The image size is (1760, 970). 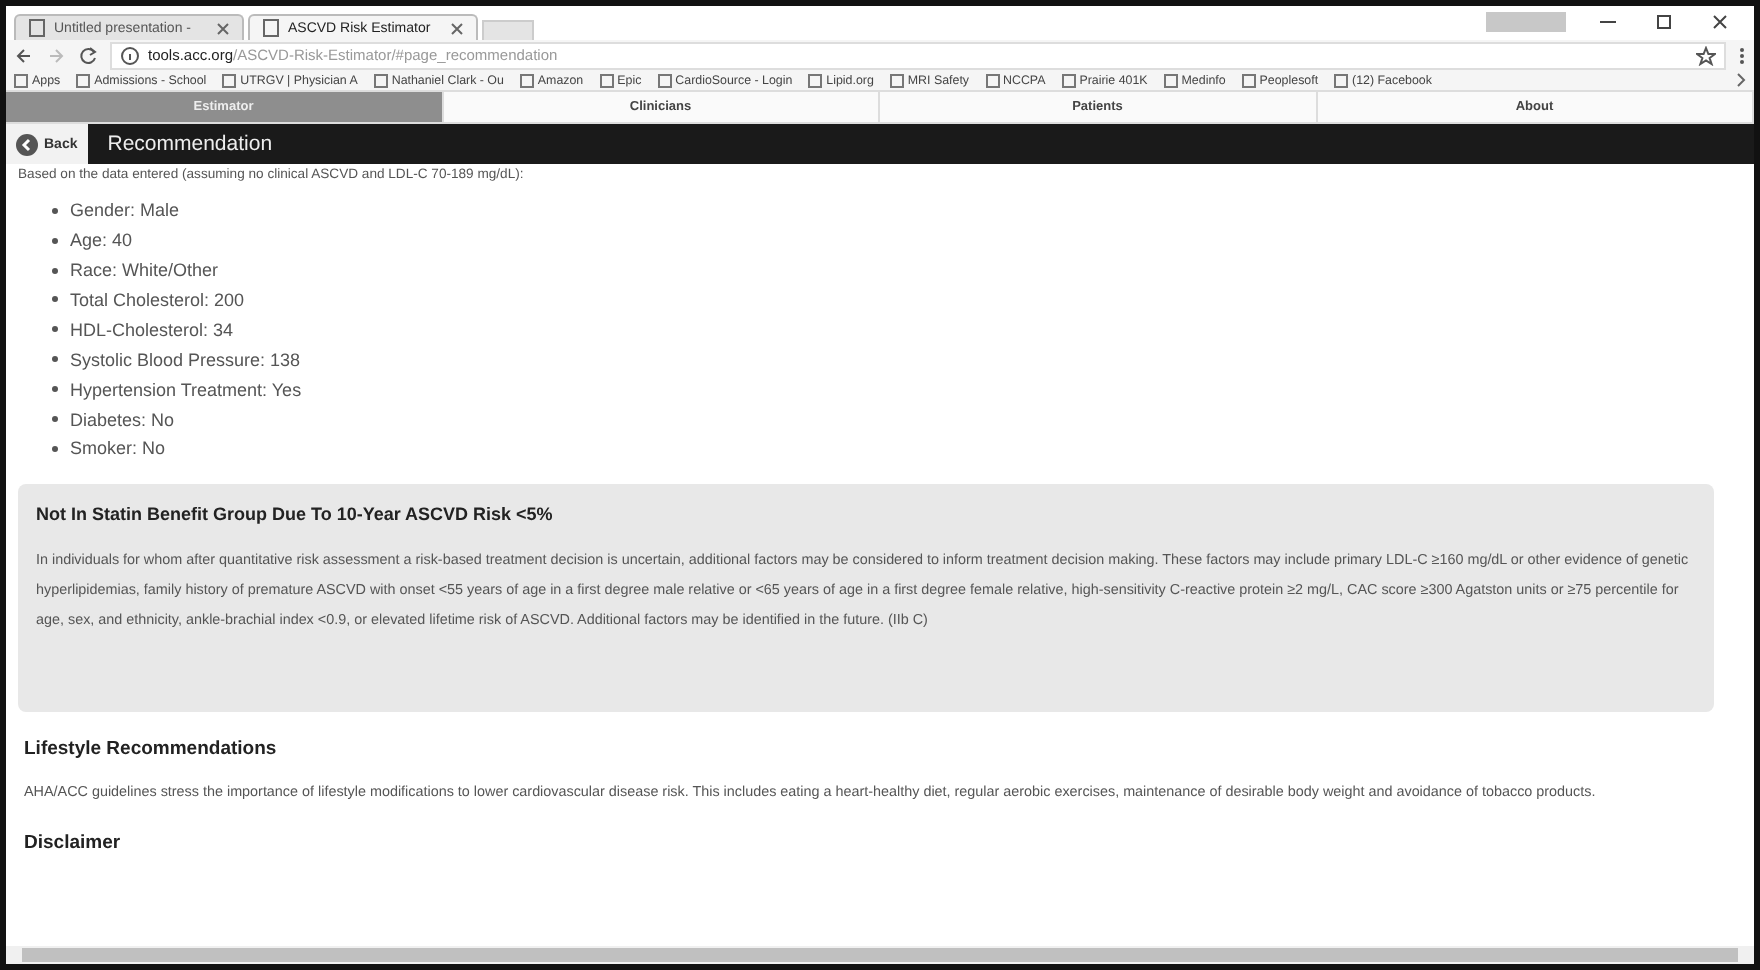 I want to click on section-title: Disclaimer, so click(x=73, y=842).